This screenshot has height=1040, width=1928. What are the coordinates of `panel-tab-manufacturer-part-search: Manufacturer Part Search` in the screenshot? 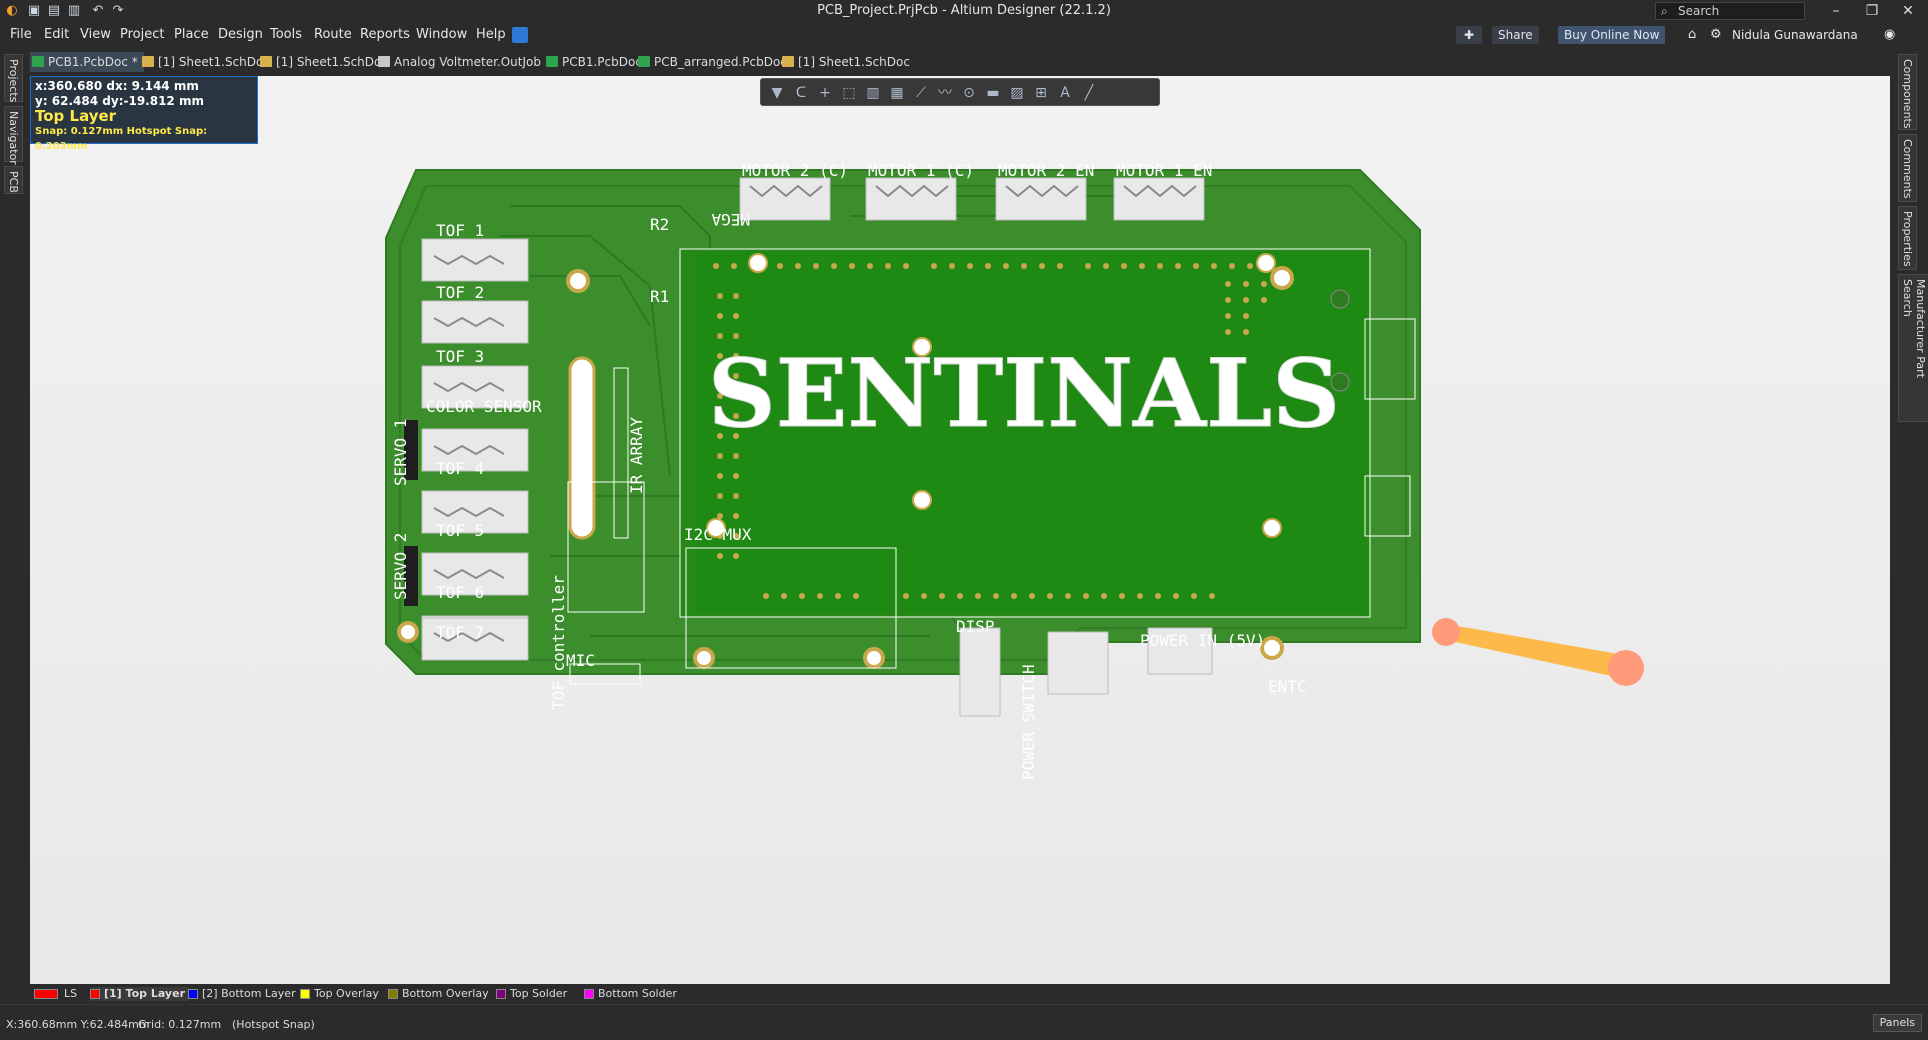 It's located at (1913, 348).